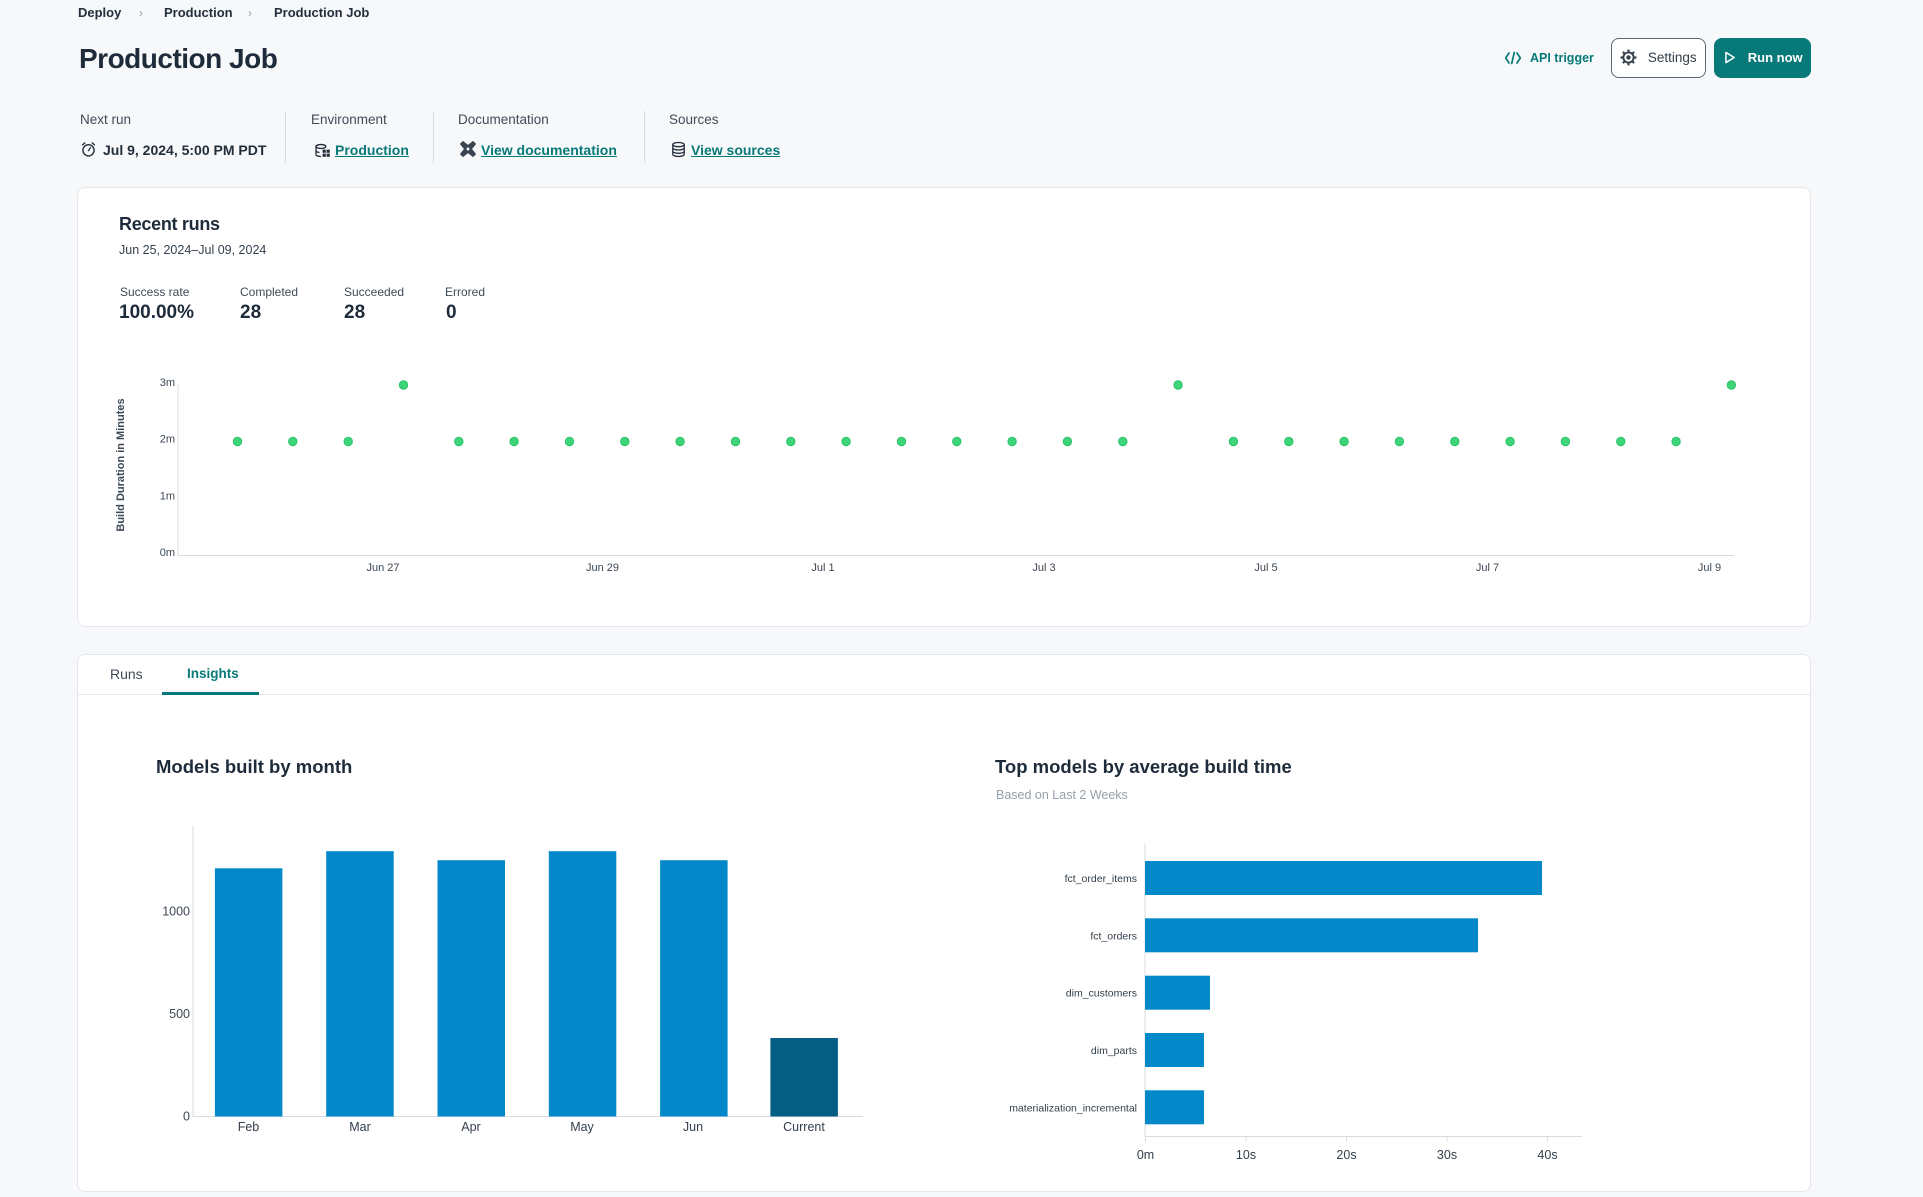  What do you see at coordinates (822, 568) in the screenshot?
I see `svg-text: Jul 1` at bounding box center [822, 568].